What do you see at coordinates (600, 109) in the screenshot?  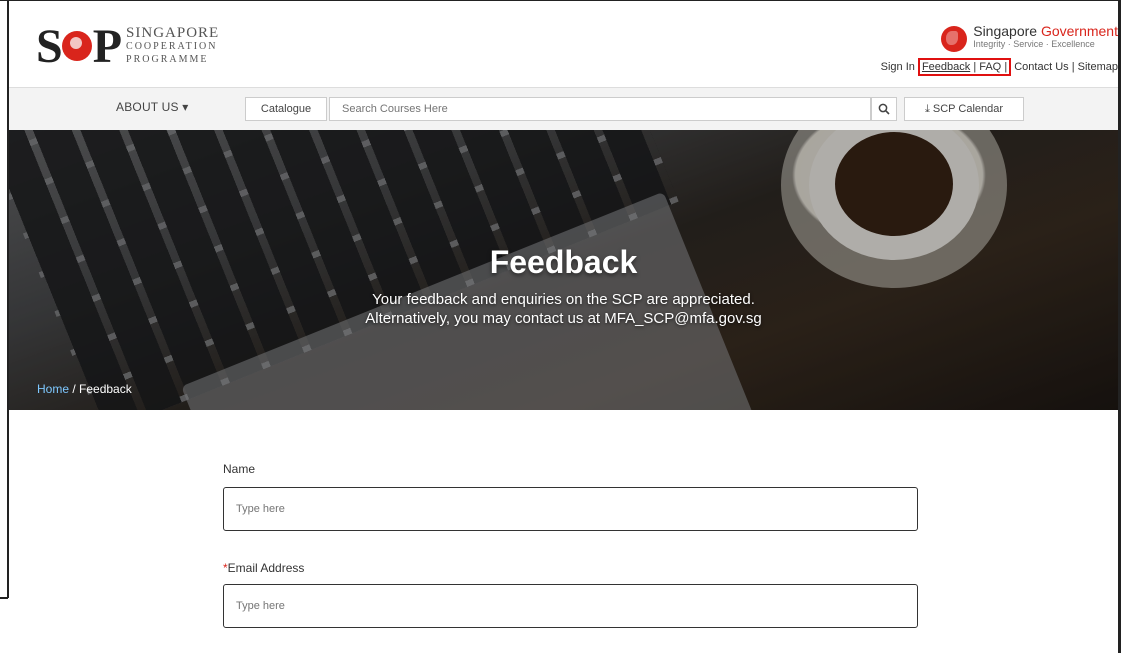 I see `search-input` at bounding box center [600, 109].